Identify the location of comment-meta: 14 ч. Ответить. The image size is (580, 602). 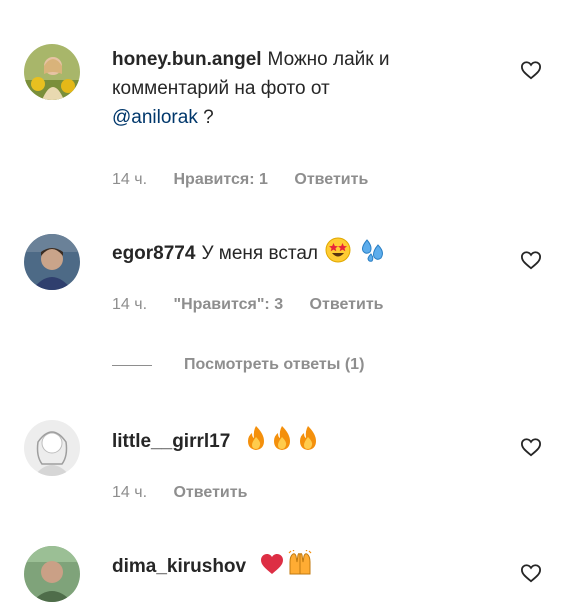
(190, 493).